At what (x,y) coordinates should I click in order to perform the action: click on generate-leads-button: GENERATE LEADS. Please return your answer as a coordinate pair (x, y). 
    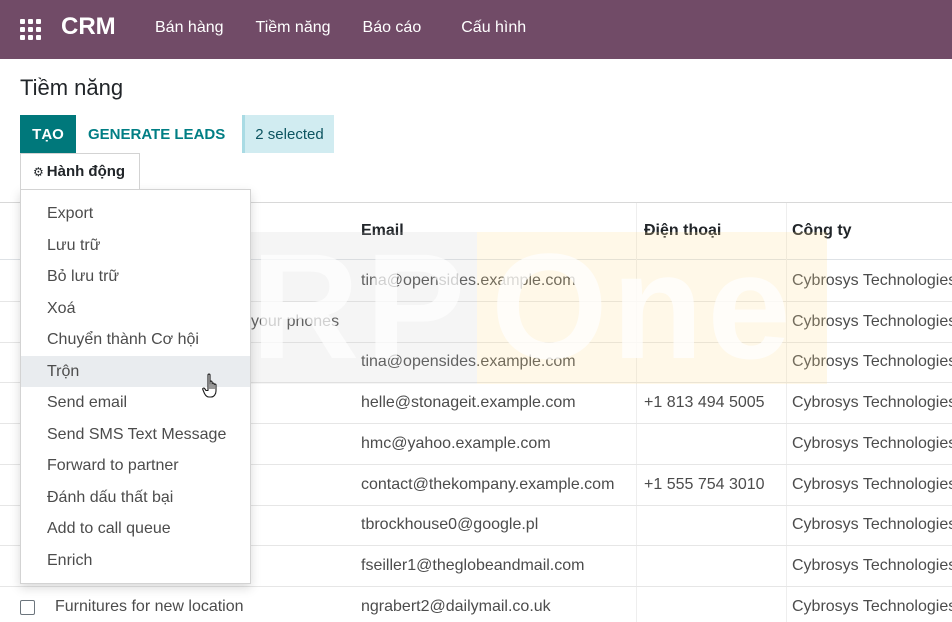
    Looking at the image, I should click on (156, 134).